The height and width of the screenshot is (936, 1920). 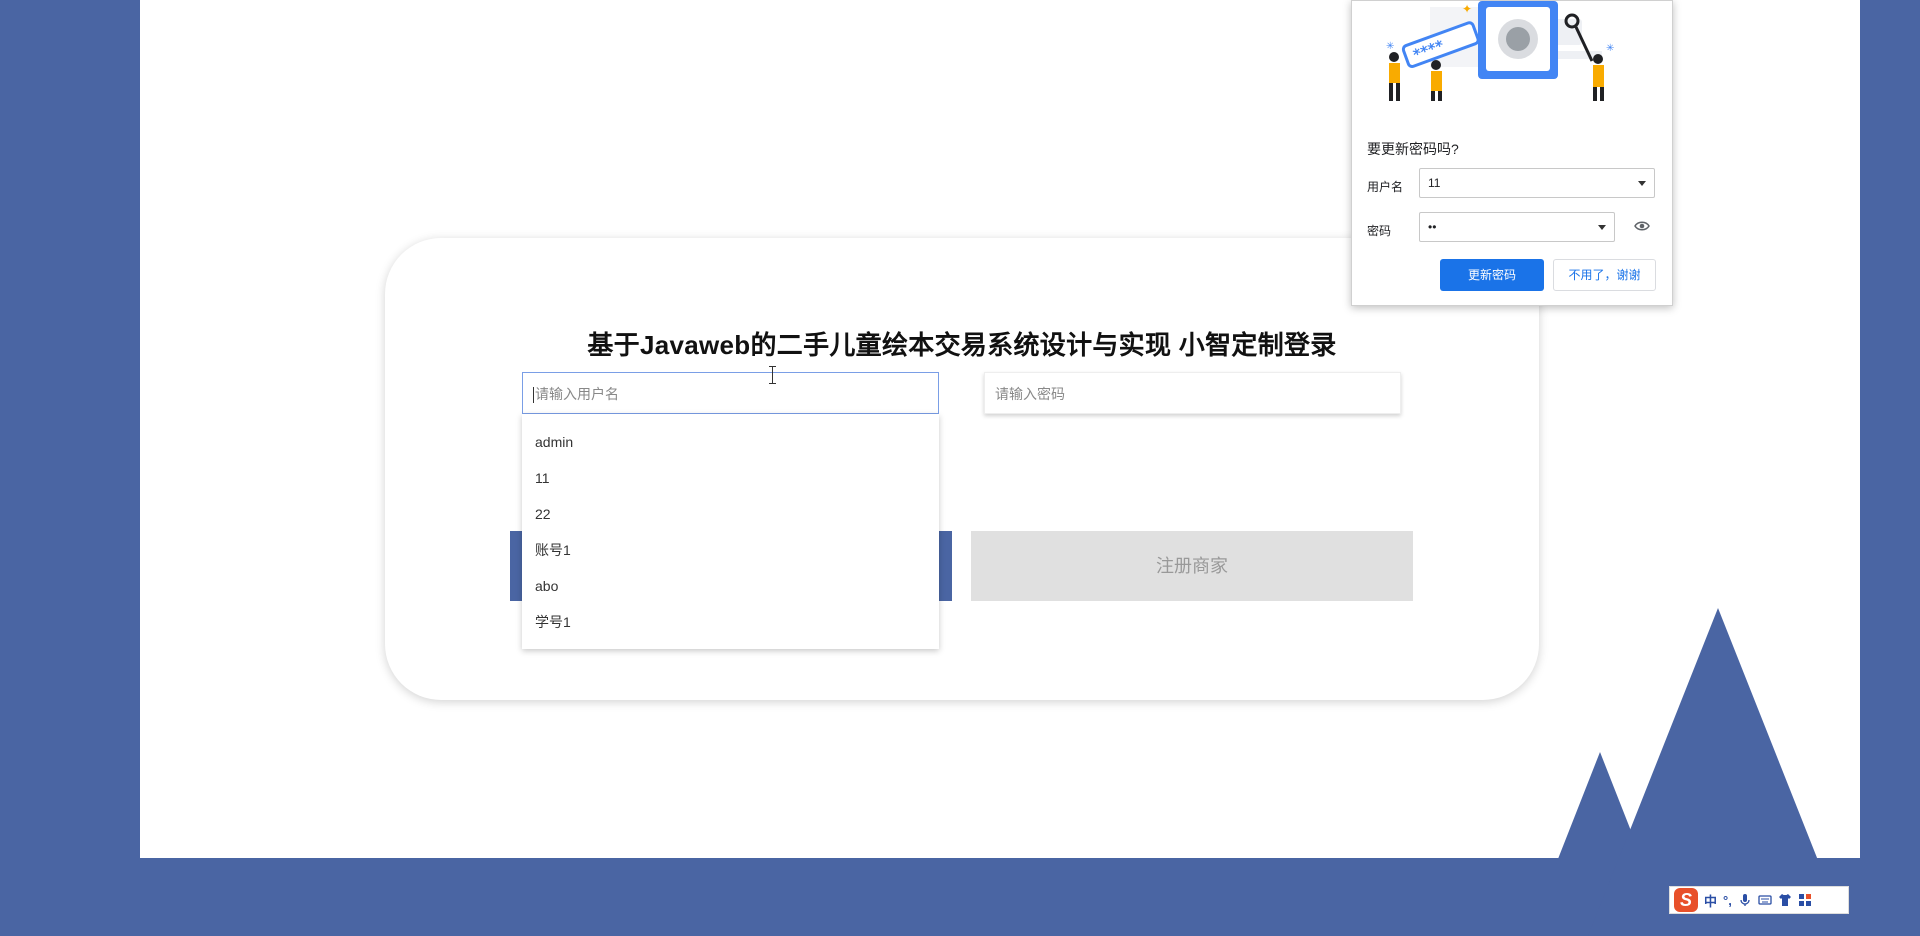 I want to click on tshirt-icon, so click(x=1785, y=900).